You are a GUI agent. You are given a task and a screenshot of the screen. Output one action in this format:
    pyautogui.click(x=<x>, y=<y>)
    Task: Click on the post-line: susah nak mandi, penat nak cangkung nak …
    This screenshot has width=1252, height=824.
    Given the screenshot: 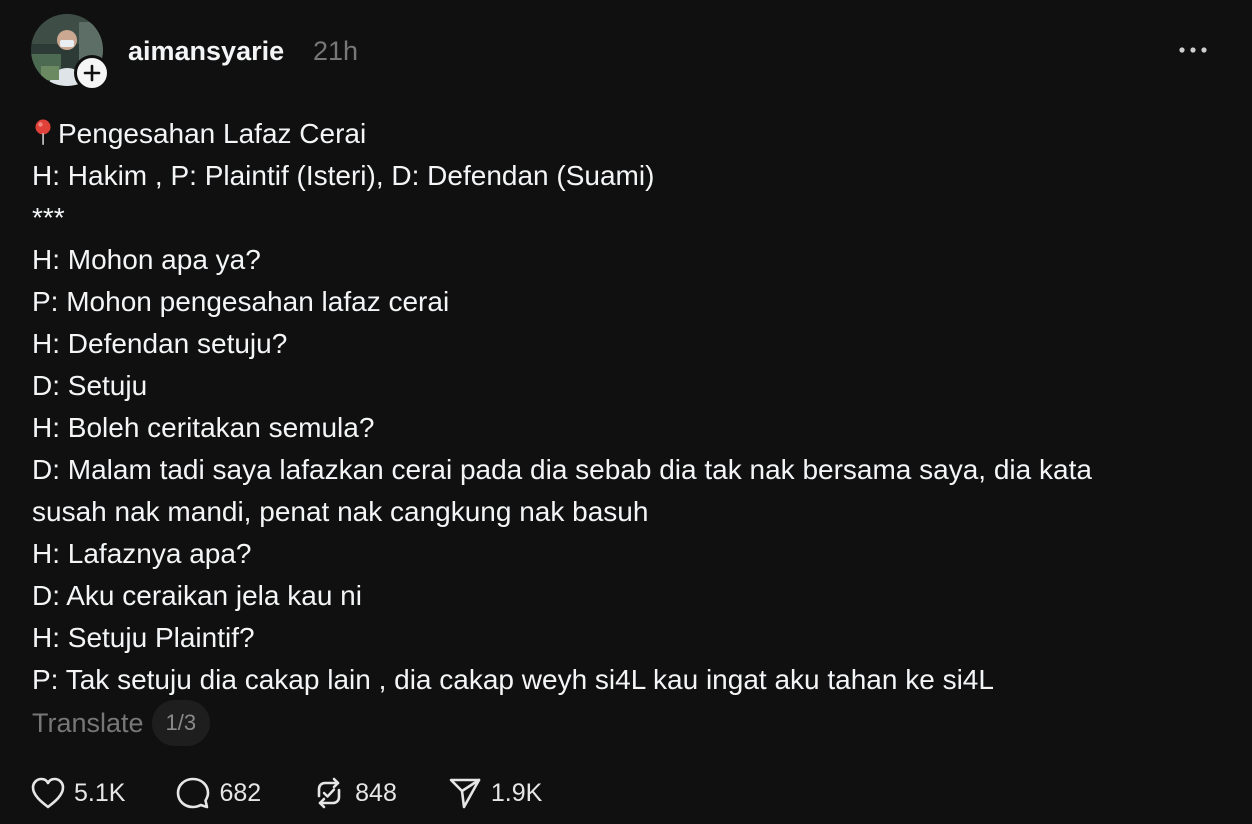 What is the action you would take?
    pyautogui.click(x=340, y=511)
    